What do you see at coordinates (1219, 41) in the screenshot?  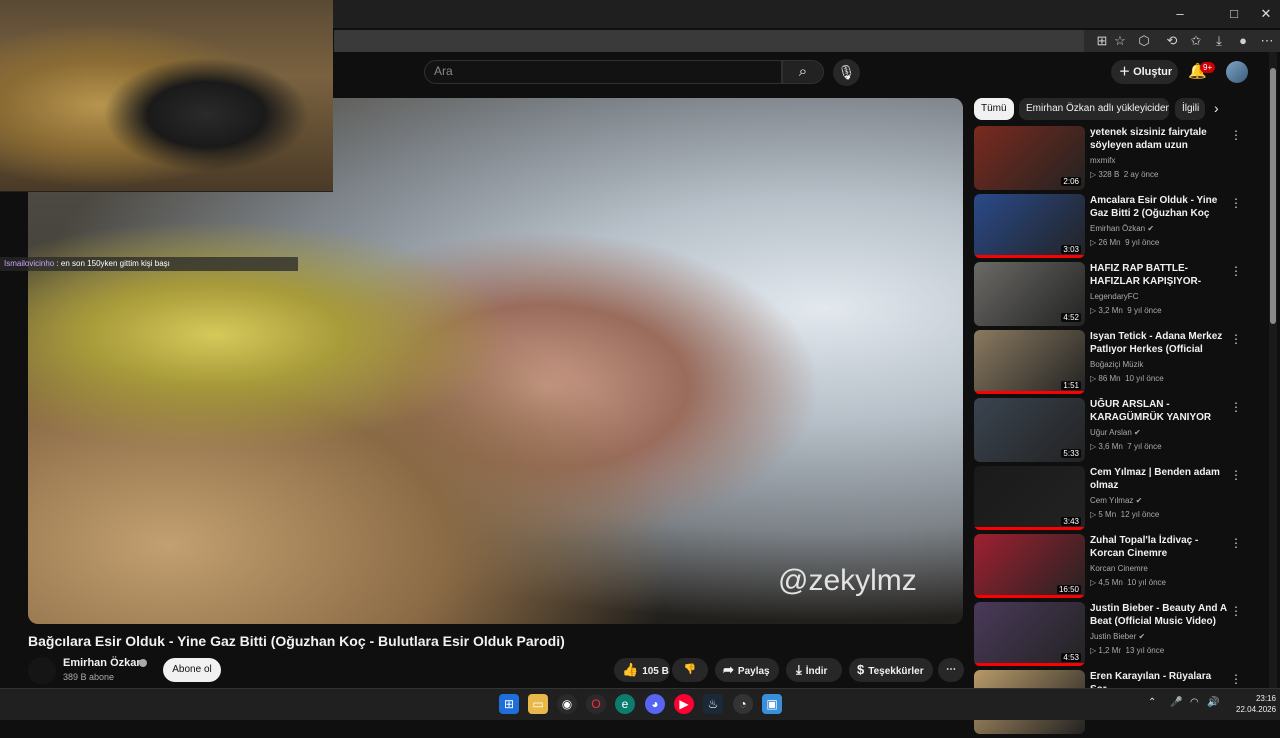 I see `downloads-icon: ⤓` at bounding box center [1219, 41].